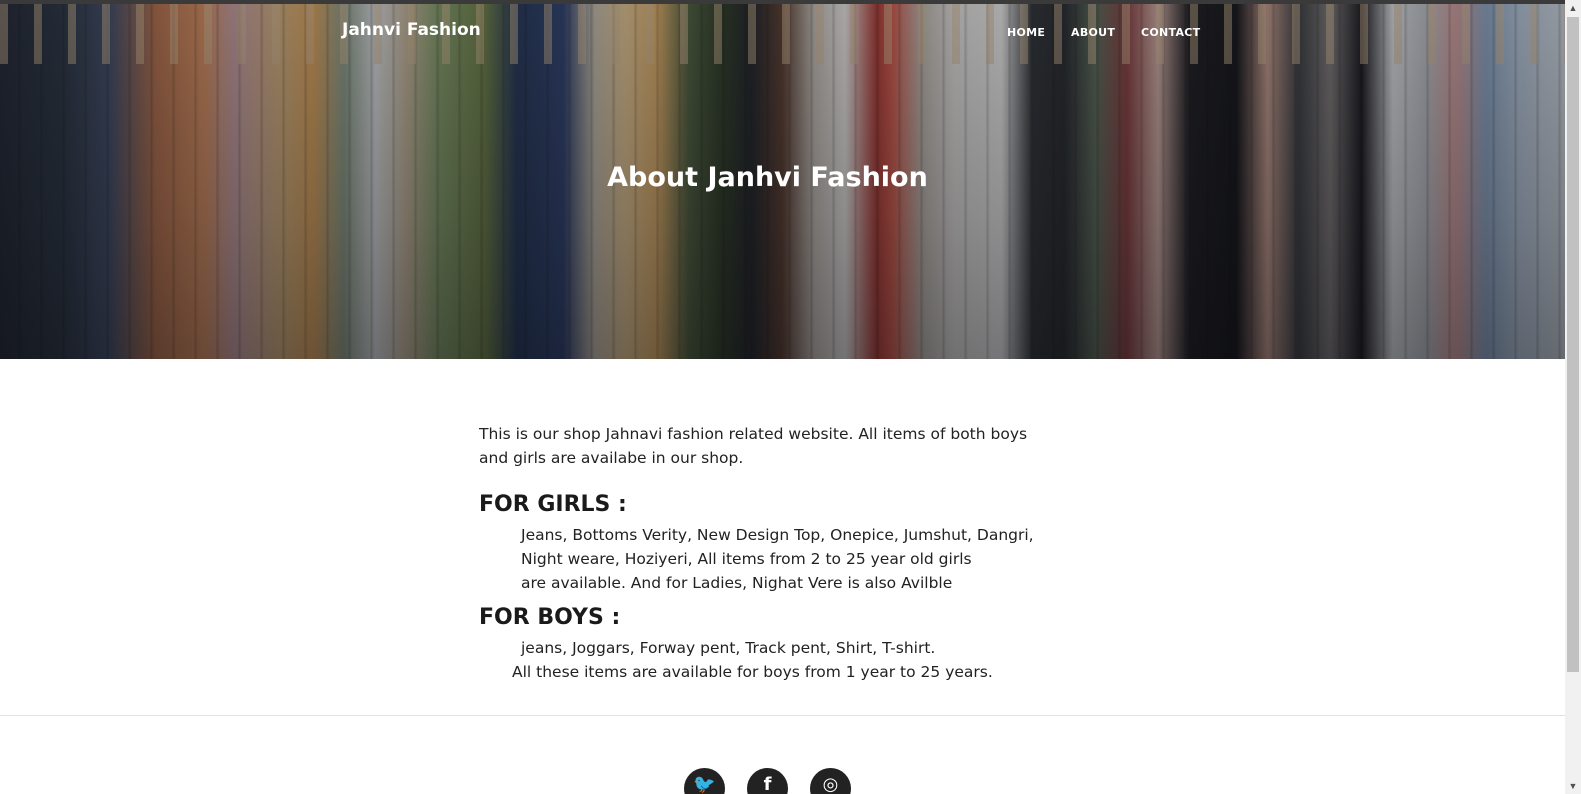 The image size is (1581, 794). Describe the element at coordinates (1573, 786) in the screenshot. I see `scroll-down-arrow-icon: ▼` at that location.